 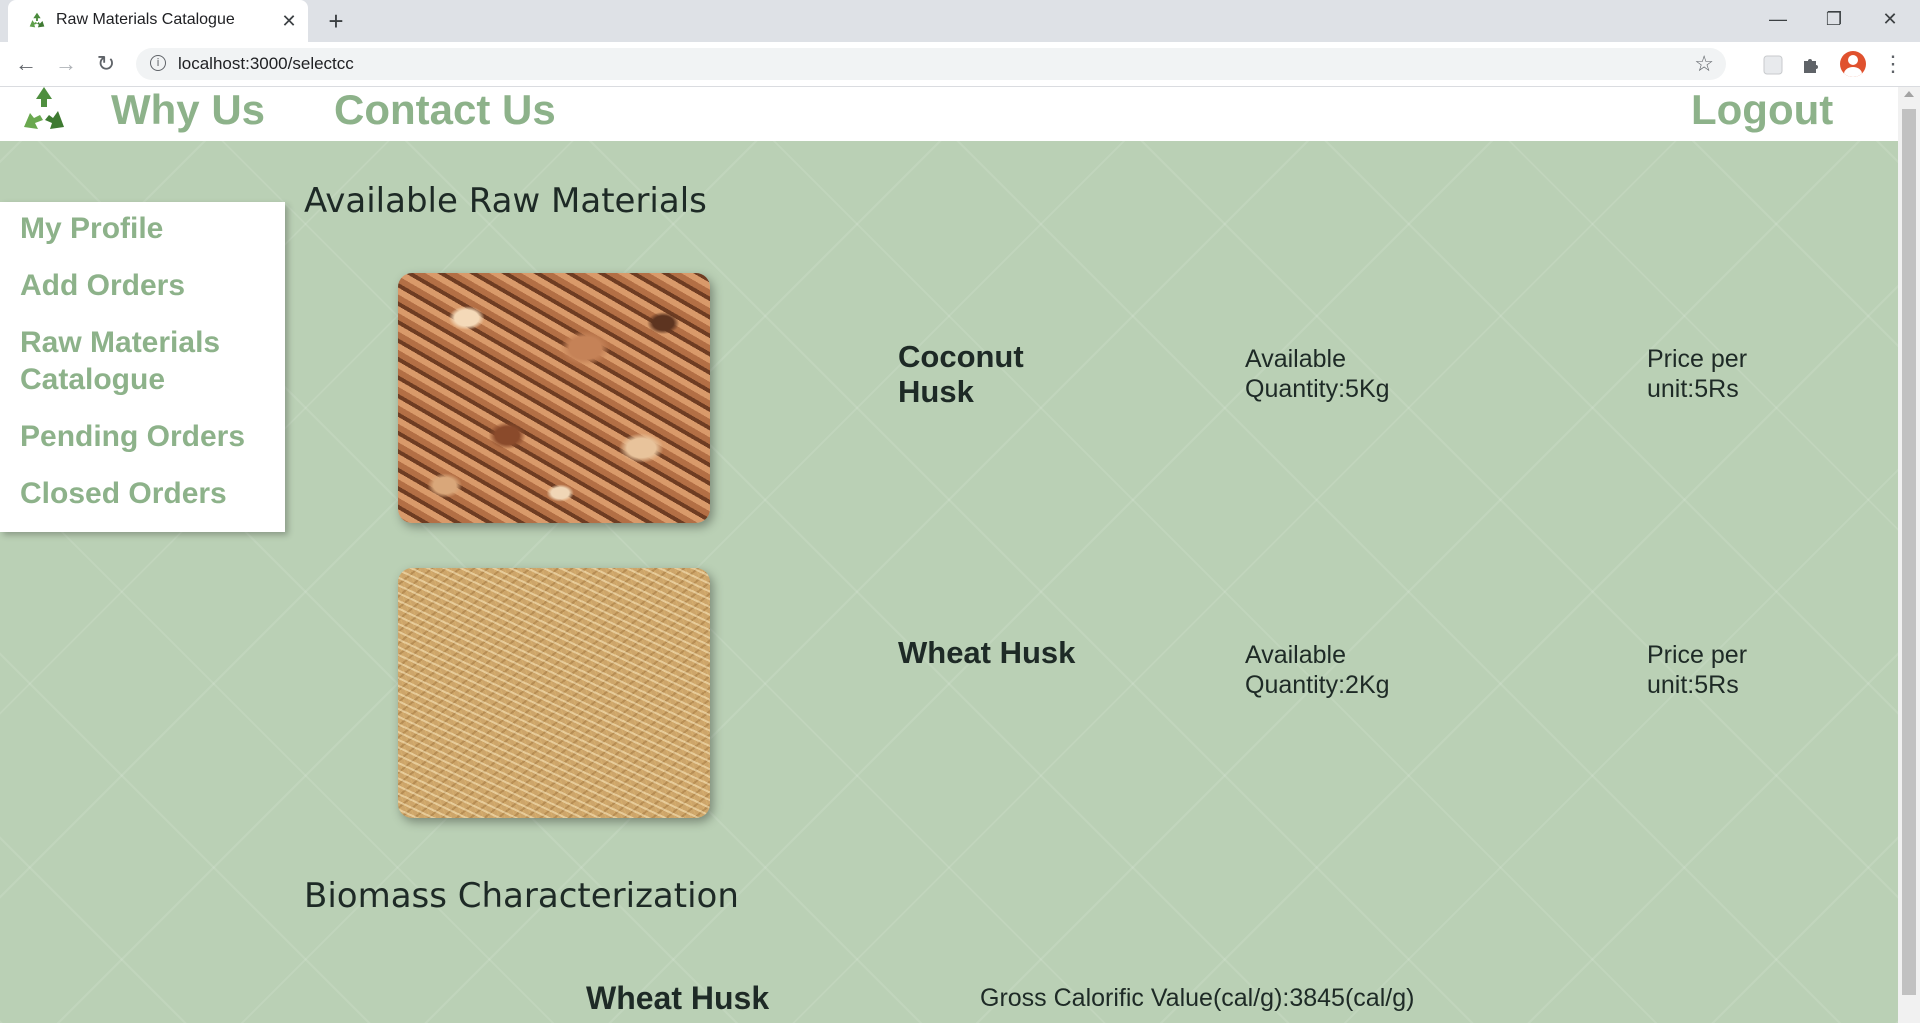 What do you see at coordinates (145, 19) in the screenshot?
I see `tab-title: Raw Materials Catalogue` at bounding box center [145, 19].